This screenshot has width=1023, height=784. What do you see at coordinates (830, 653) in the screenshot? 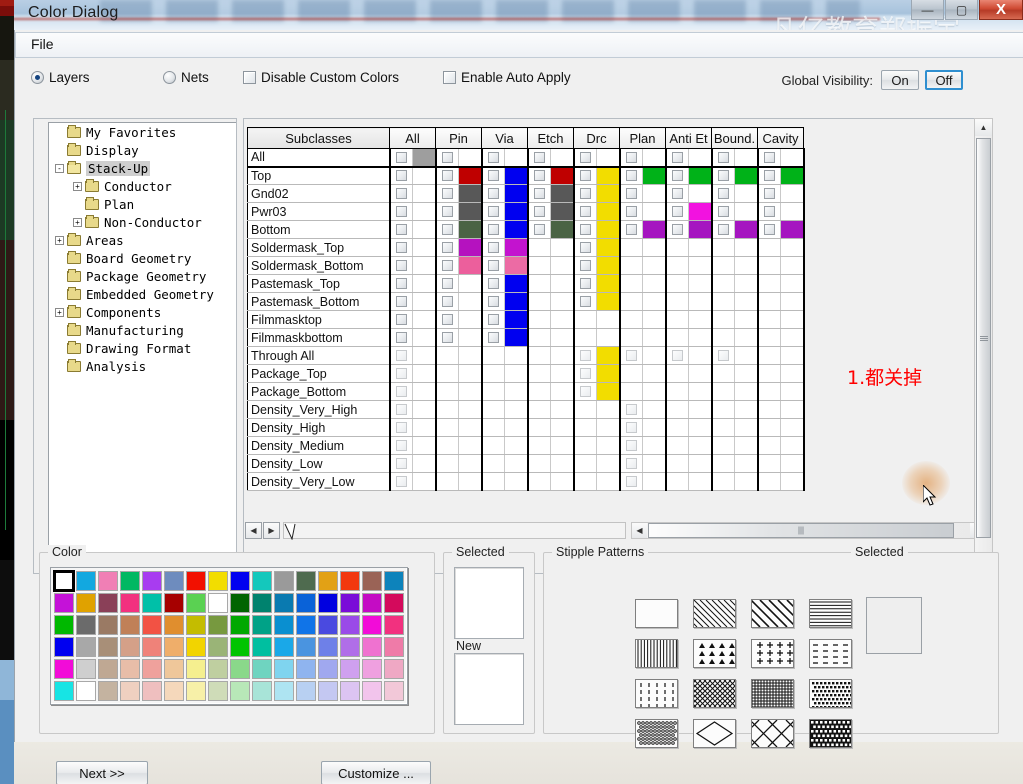
I see `dashes-icon` at bounding box center [830, 653].